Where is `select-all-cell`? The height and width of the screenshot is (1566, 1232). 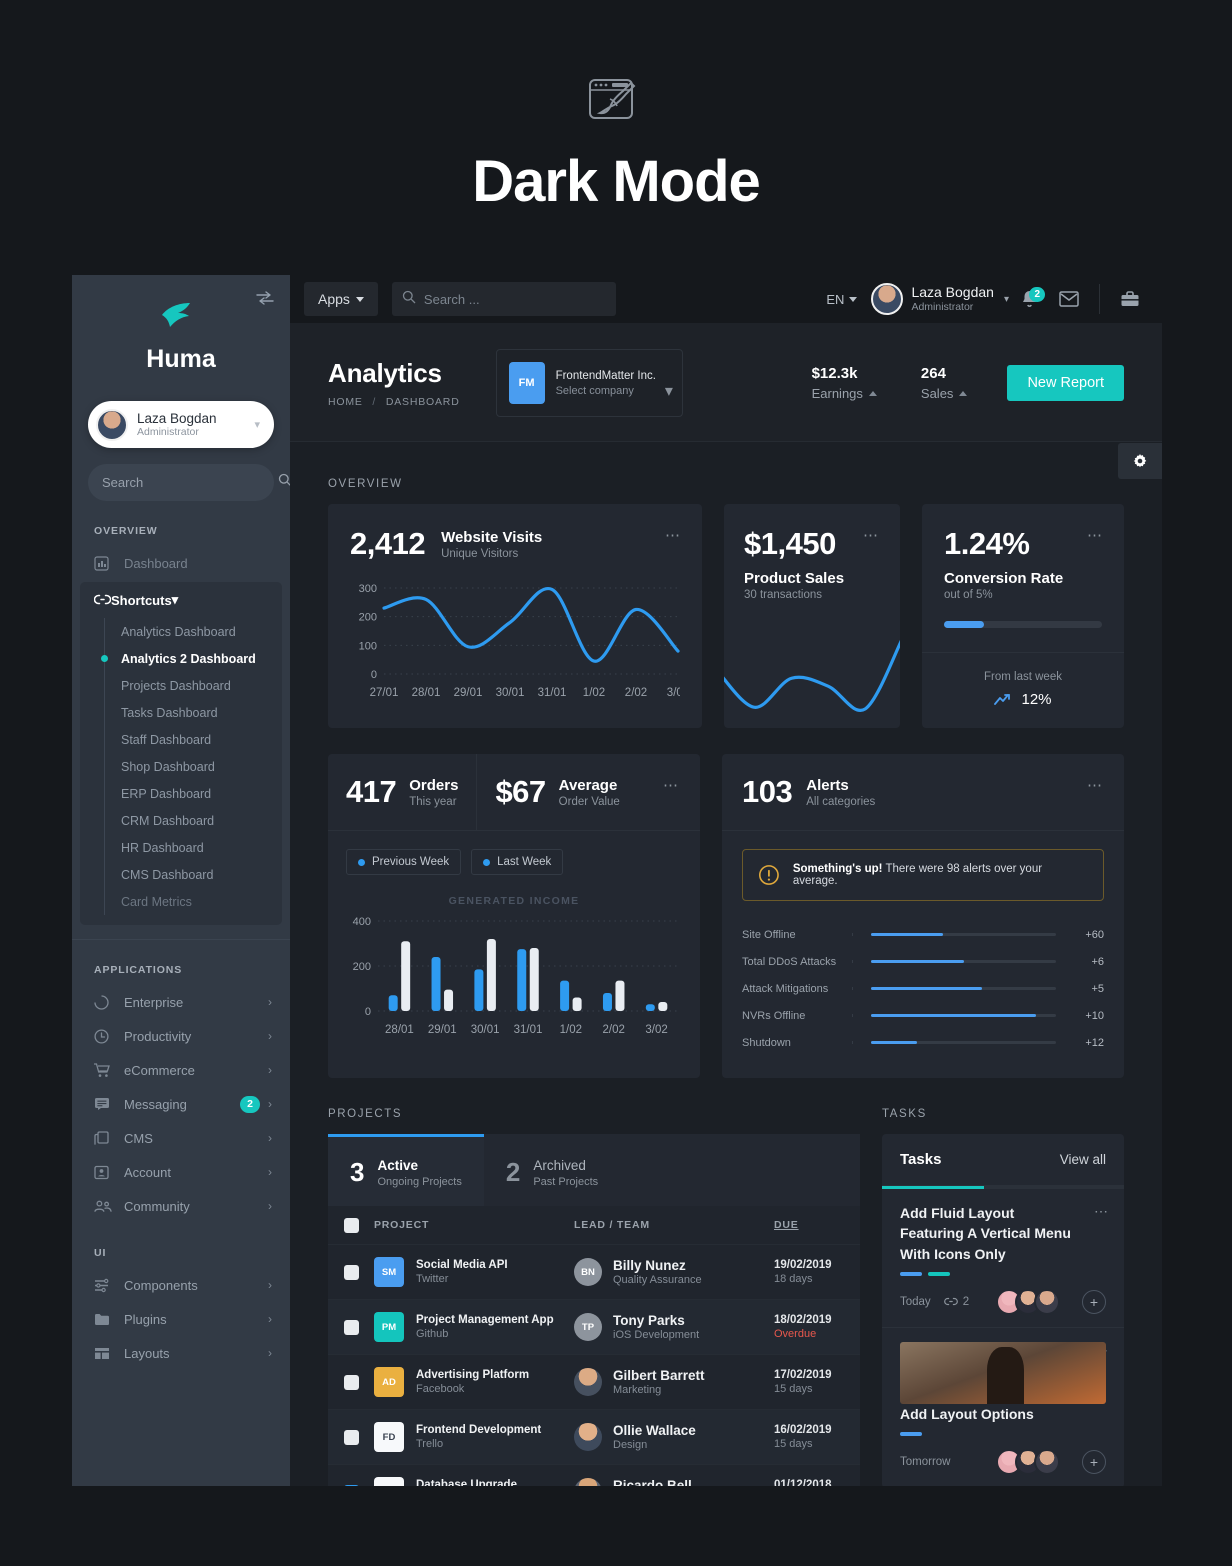 select-all-cell is located at coordinates (351, 1225).